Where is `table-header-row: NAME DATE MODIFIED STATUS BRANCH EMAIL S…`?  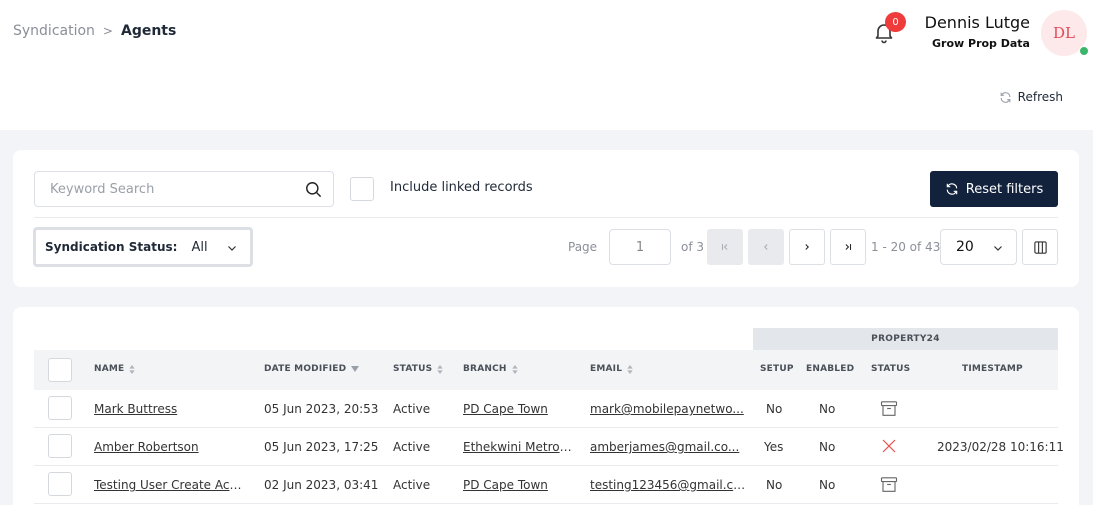 table-header-row: NAME DATE MODIFIED STATUS BRANCH EMAIL S… is located at coordinates (546, 370).